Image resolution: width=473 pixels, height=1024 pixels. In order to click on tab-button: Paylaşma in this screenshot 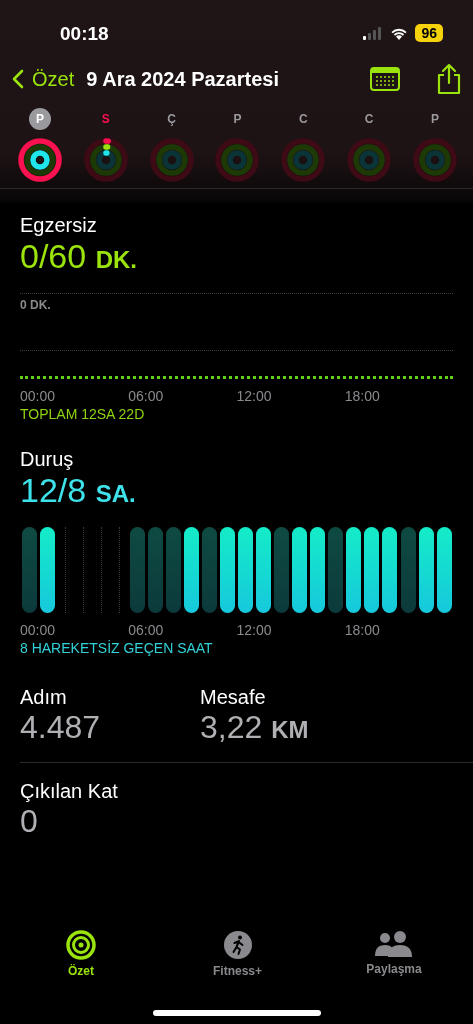, I will do `click(394, 954)`.